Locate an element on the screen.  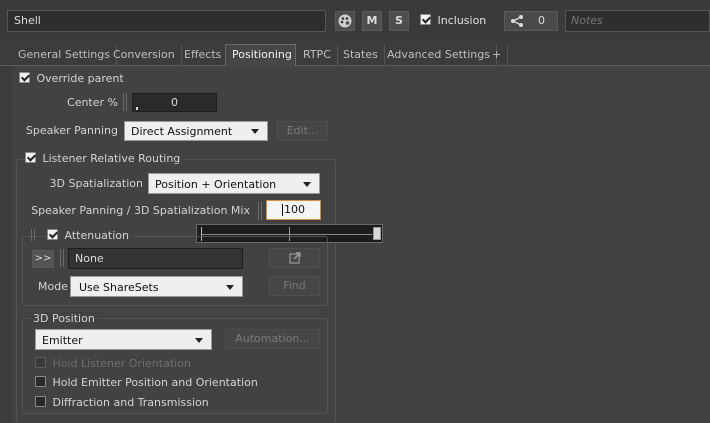
diffraction-checkbox is located at coordinates (40, 401).